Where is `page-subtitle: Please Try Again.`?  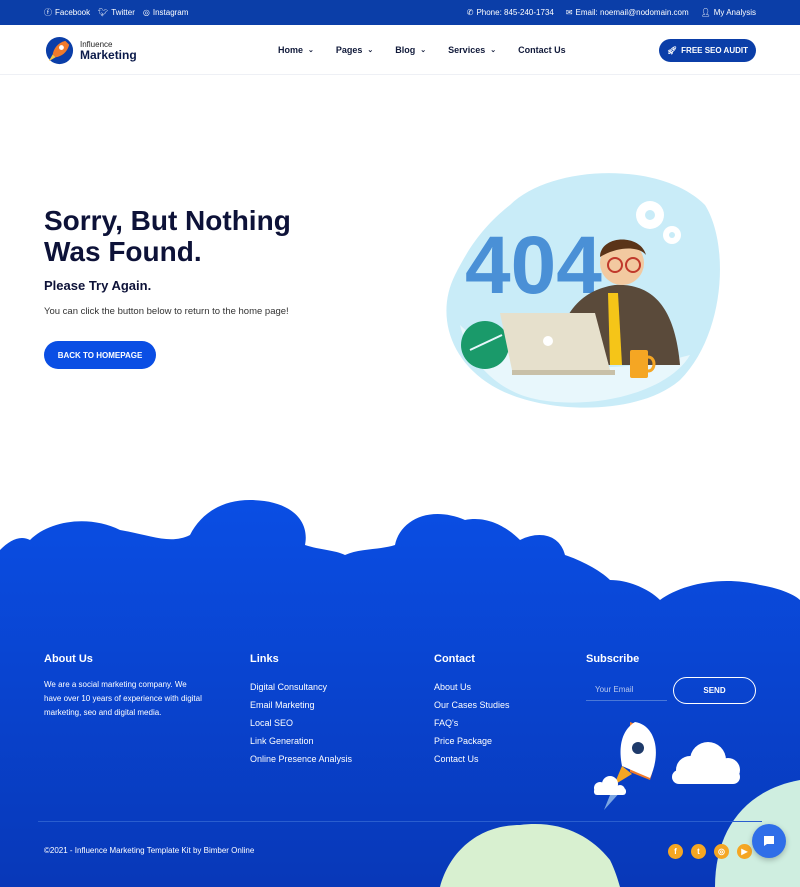
page-subtitle: Please Try Again. is located at coordinates (98, 285).